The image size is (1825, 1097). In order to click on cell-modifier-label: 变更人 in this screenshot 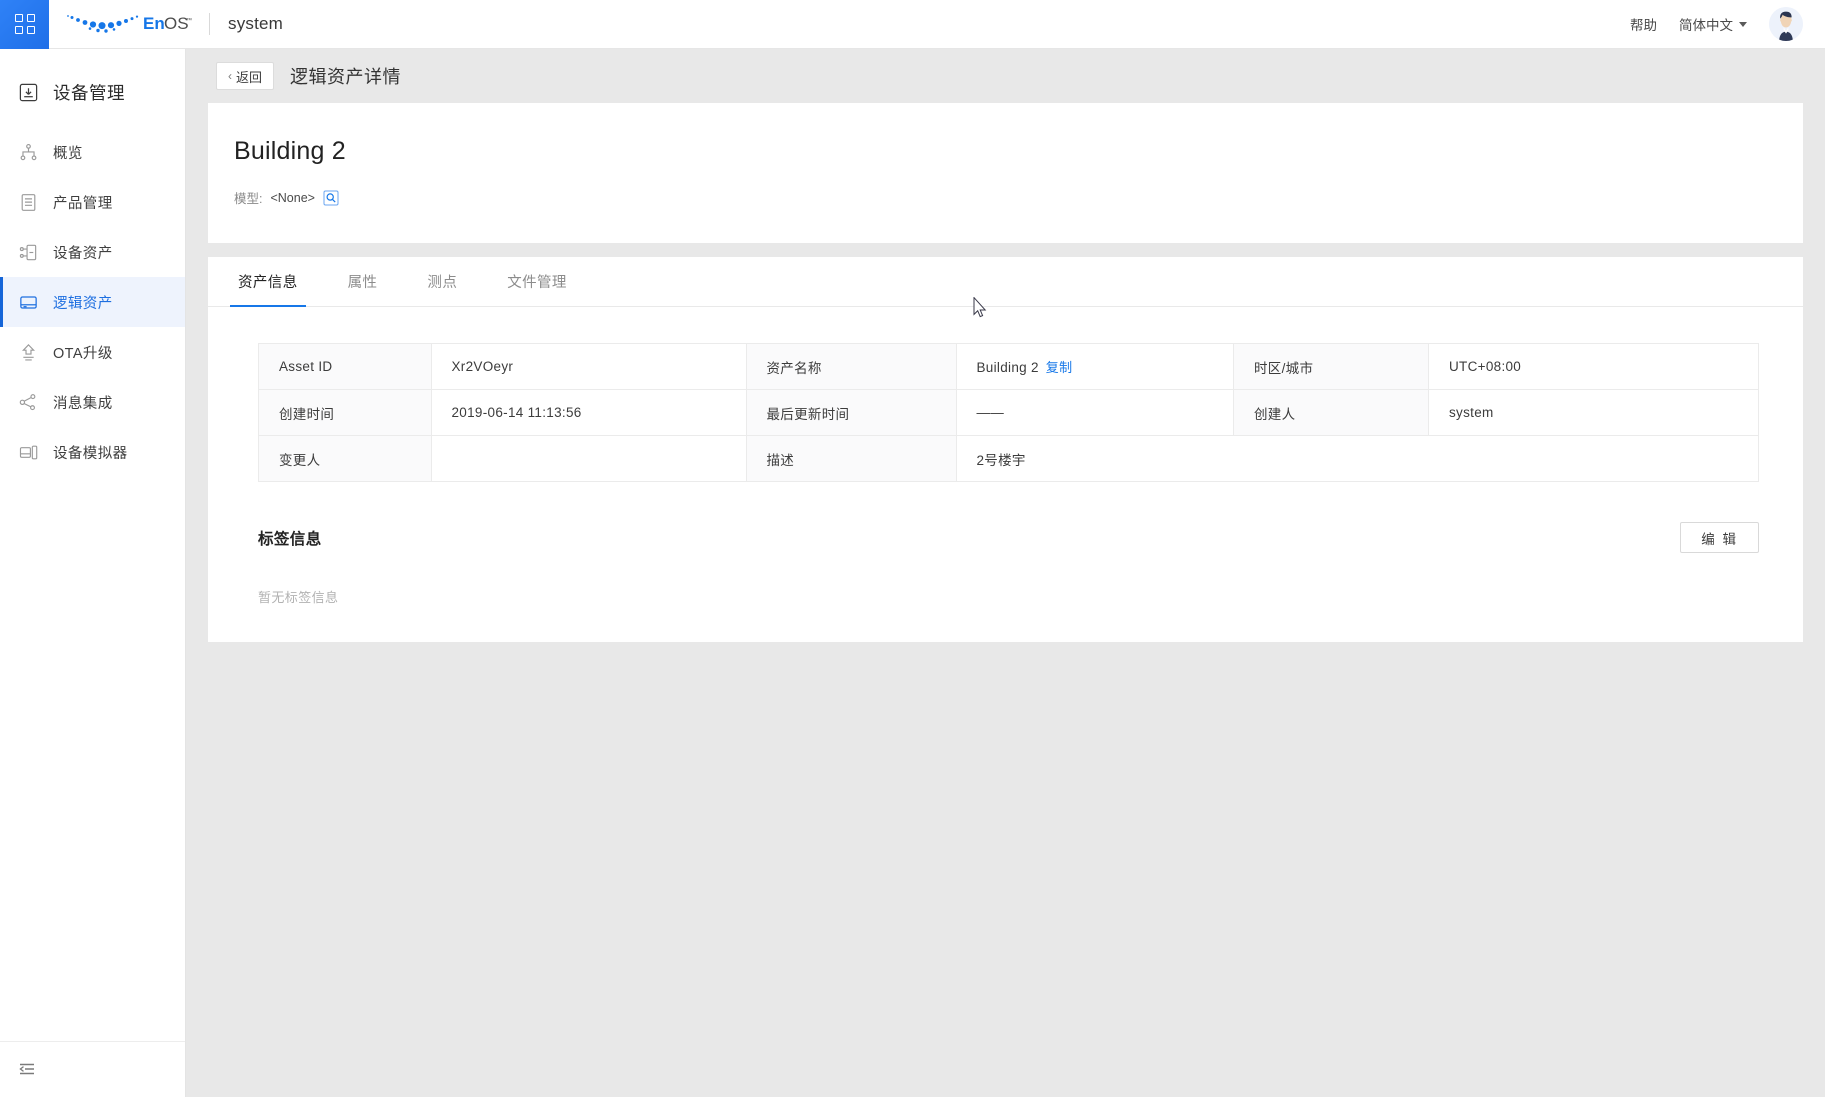, I will do `click(345, 458)`.